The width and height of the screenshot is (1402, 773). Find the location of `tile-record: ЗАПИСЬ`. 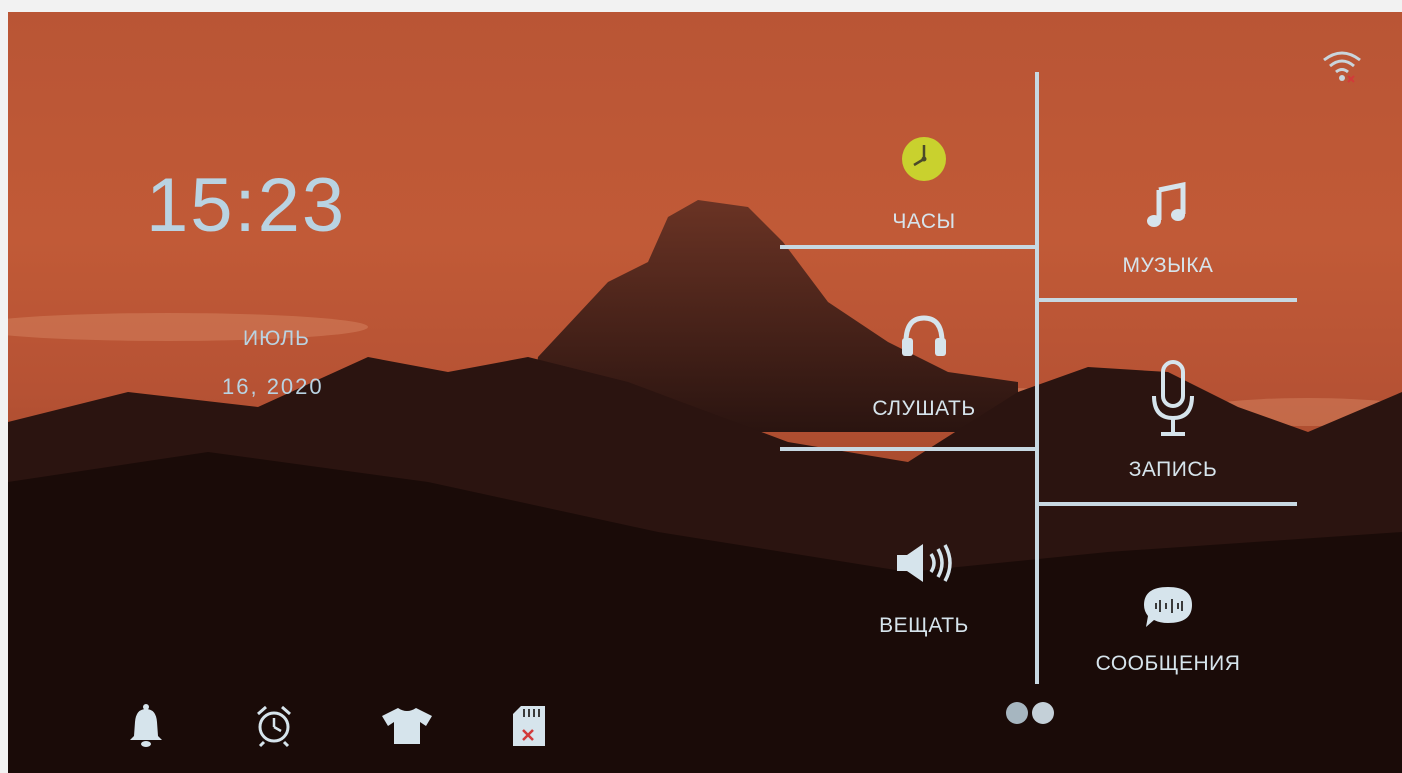

tile-record: ЗАПИСЬ is located at coordinates (1173, 421).